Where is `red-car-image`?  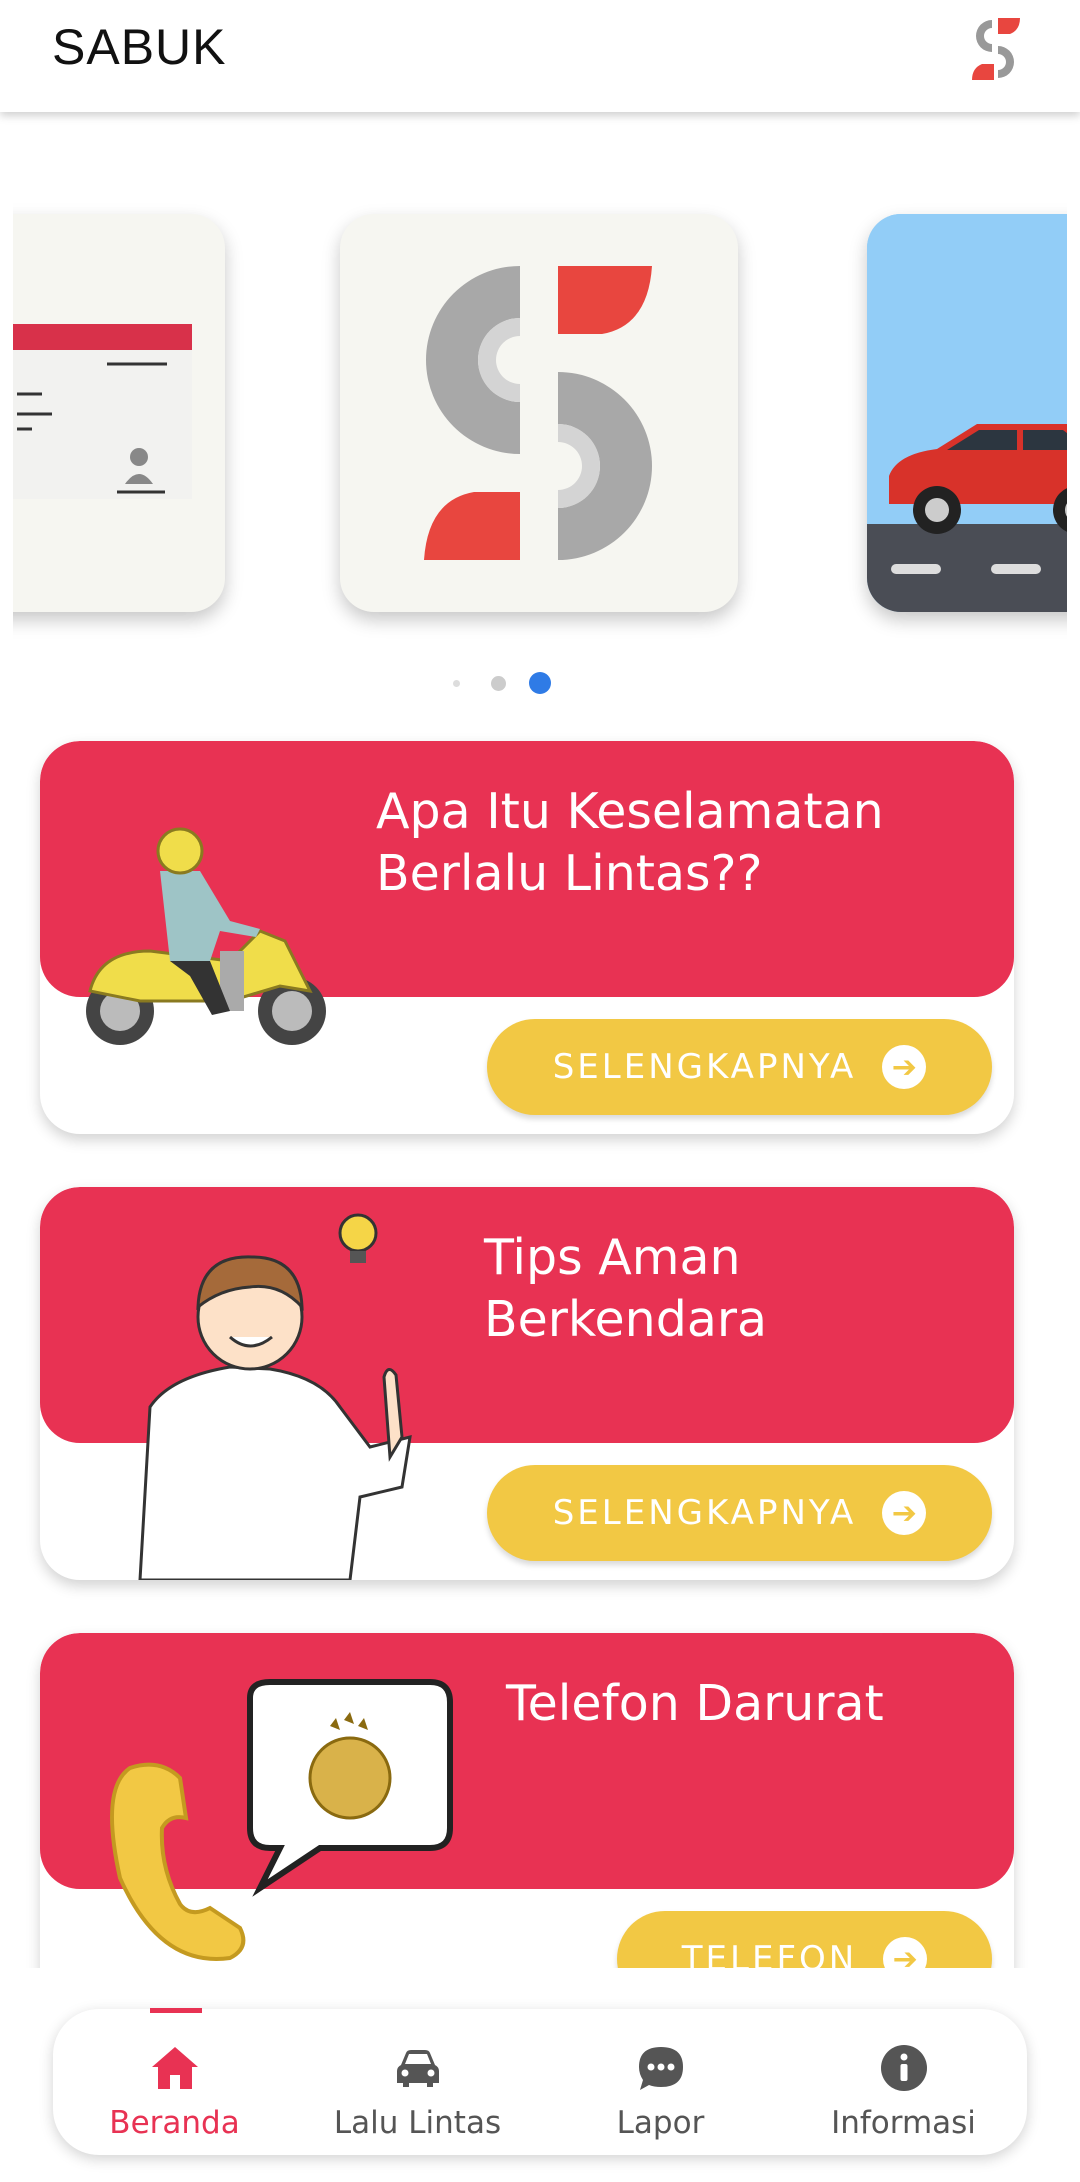
red-car-image is located at coordinates (967, 413).